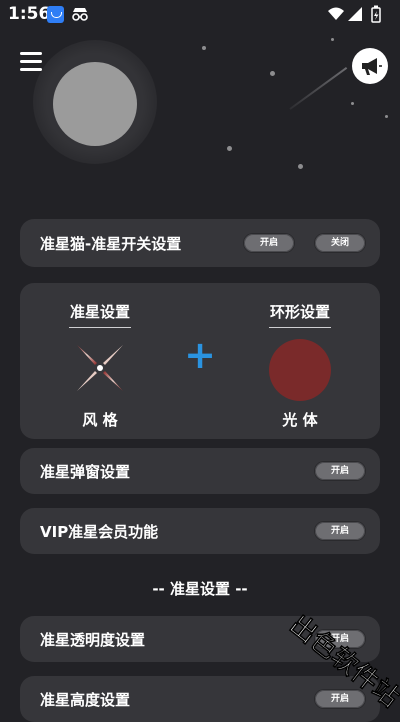 The height and width of the screenshot is (722, 400). Describe the element at coordinates (200, 355) in the screenshot. I see `plus-icon: +` at that location.